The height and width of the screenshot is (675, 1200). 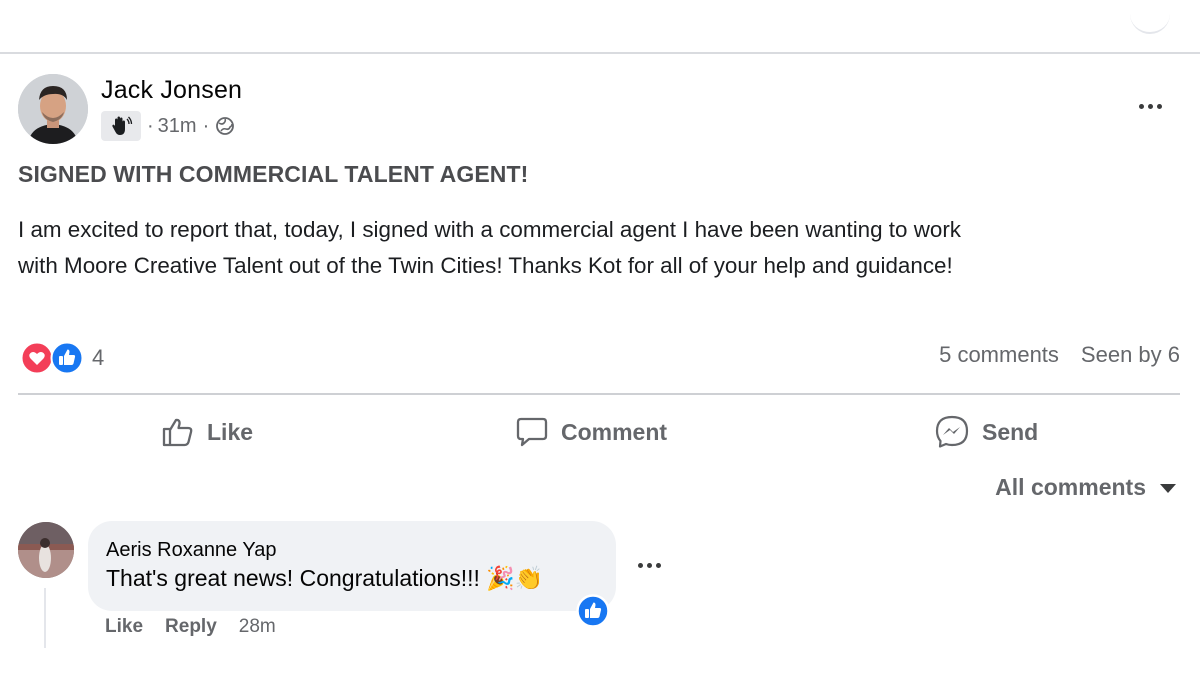 I want to click on comment-button: Comment, so click(x=591, y=432).